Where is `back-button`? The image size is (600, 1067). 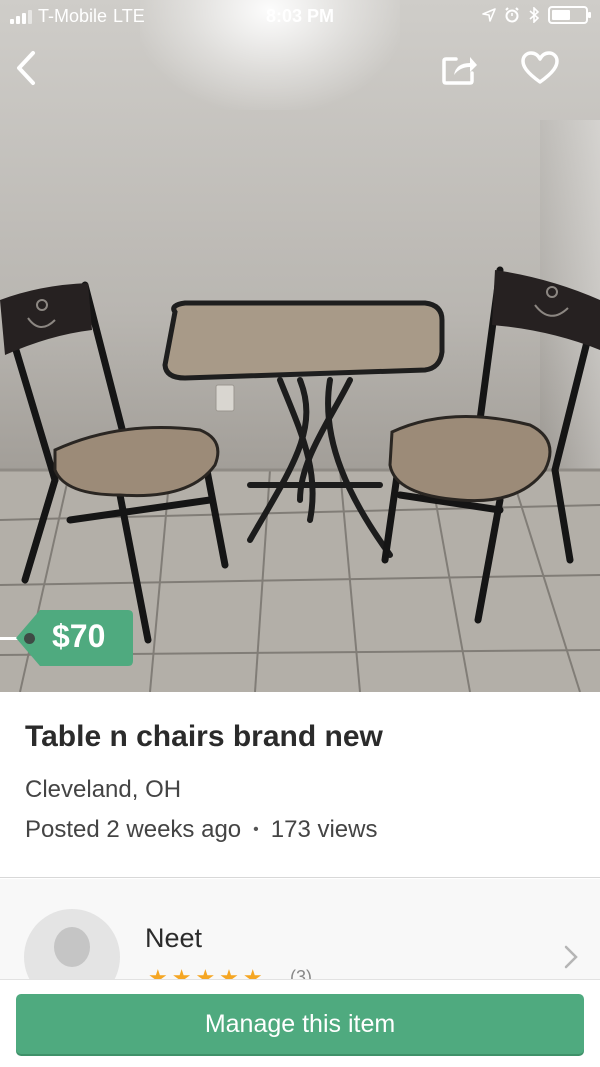 back-button is located at coordinates (26, 68).